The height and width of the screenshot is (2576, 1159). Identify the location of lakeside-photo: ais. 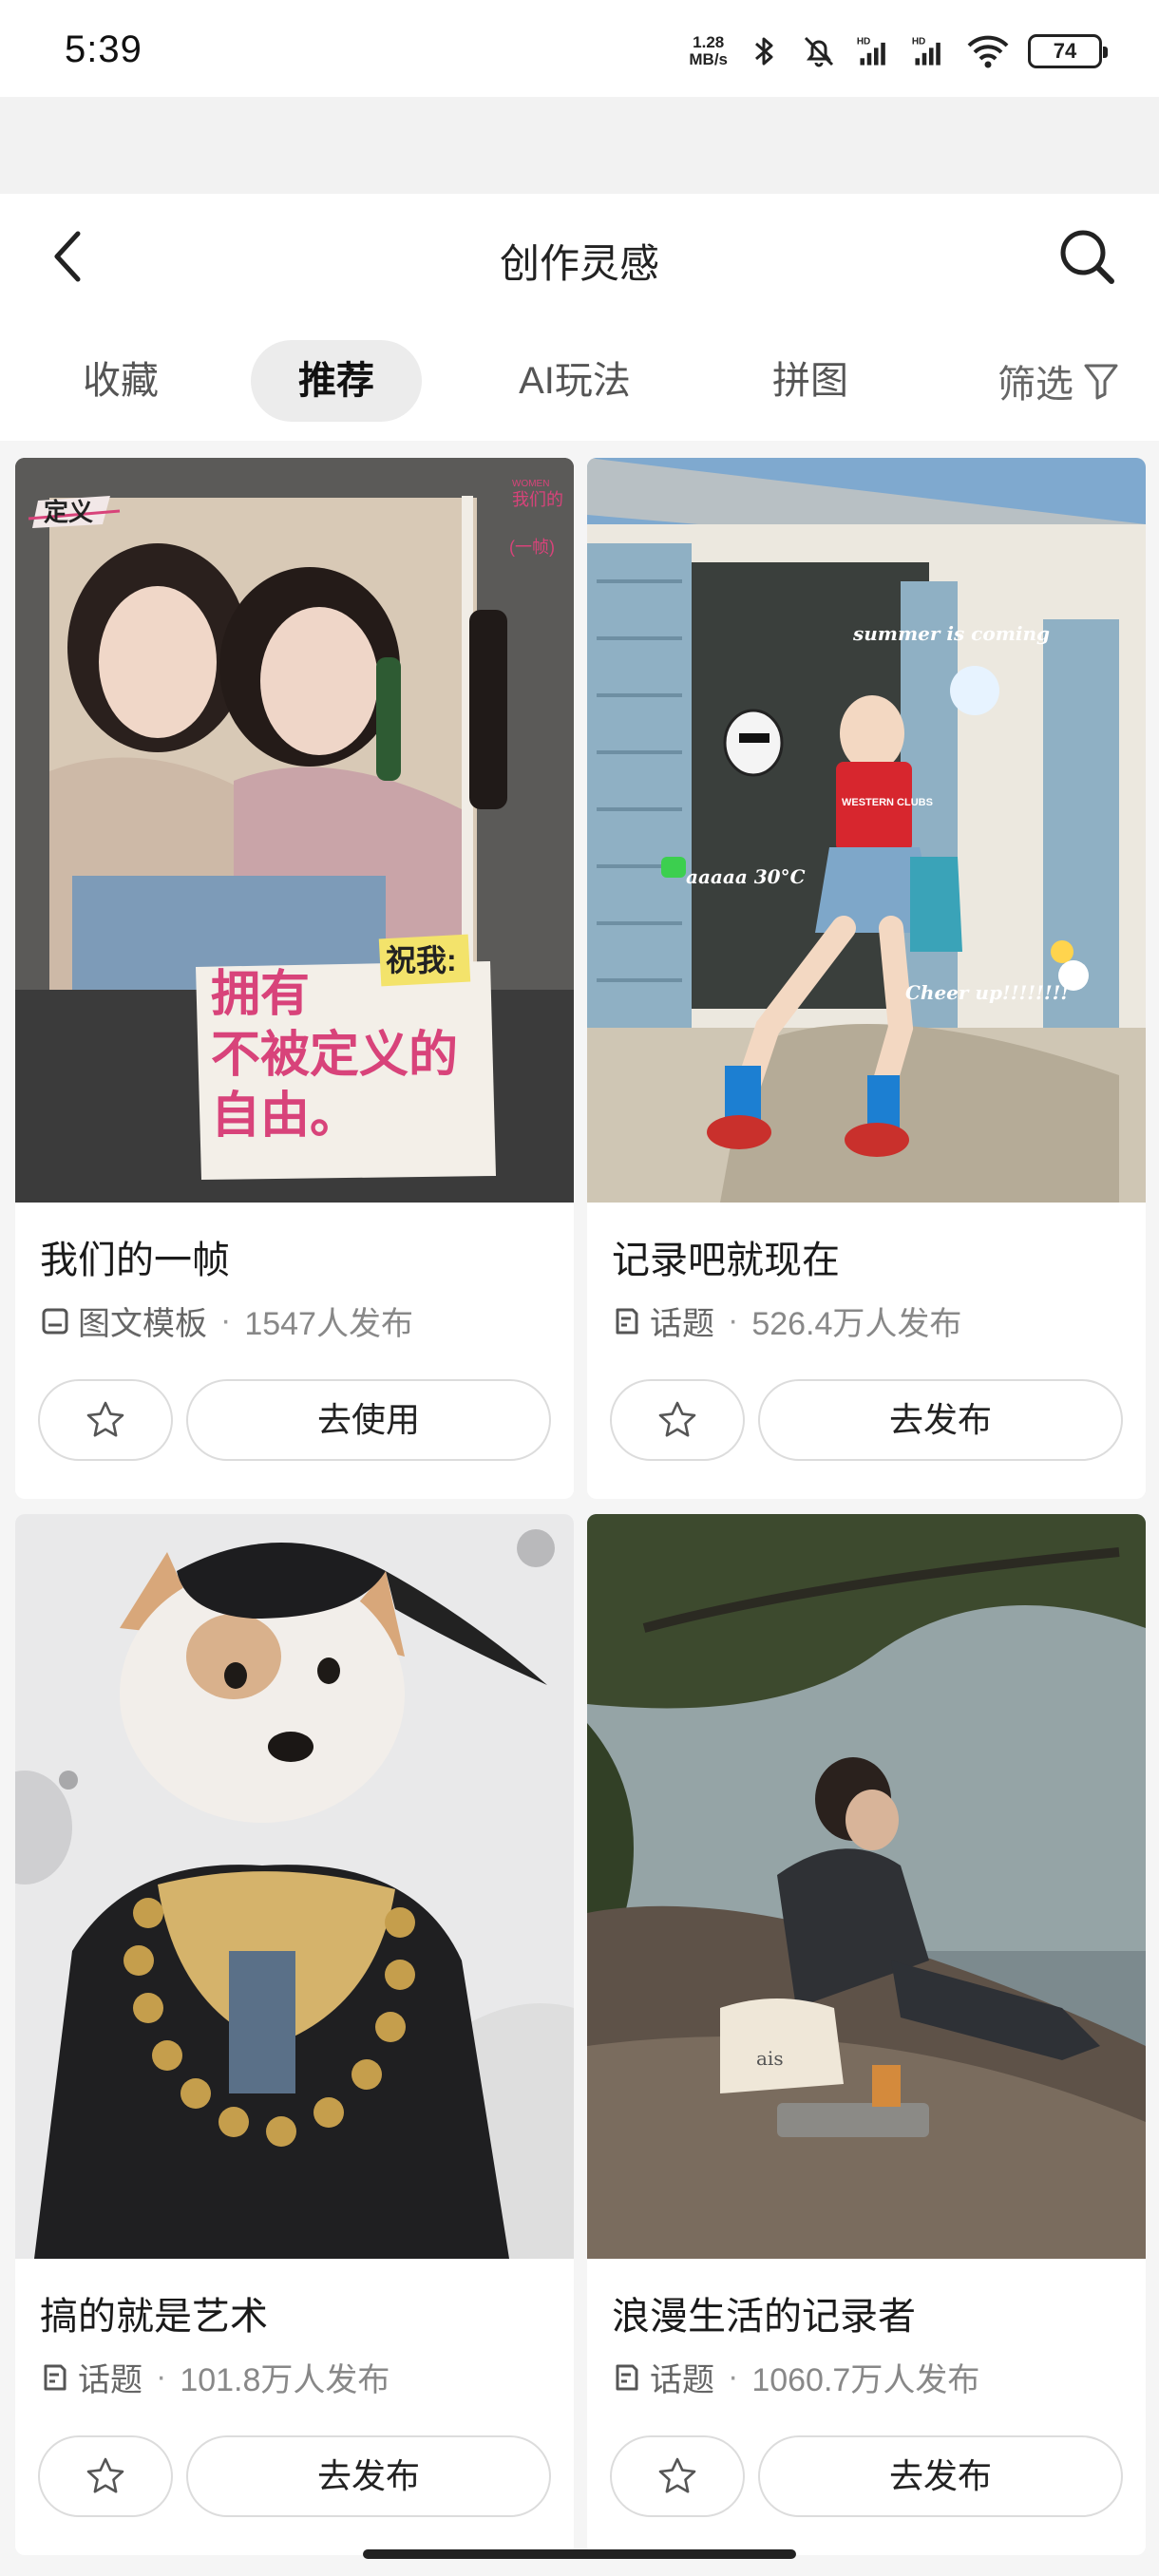
(866, 1886).